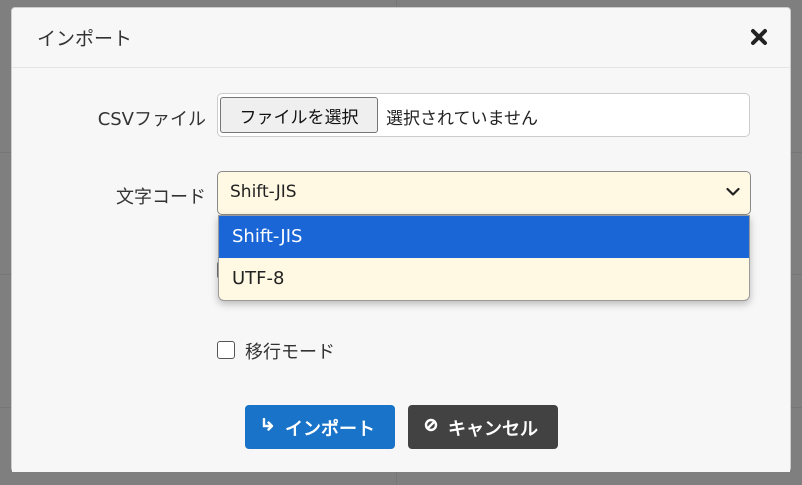 Image resolution: width=802 pixels, height=485 pixels. I want to click on close-icon, so click(759, 37).